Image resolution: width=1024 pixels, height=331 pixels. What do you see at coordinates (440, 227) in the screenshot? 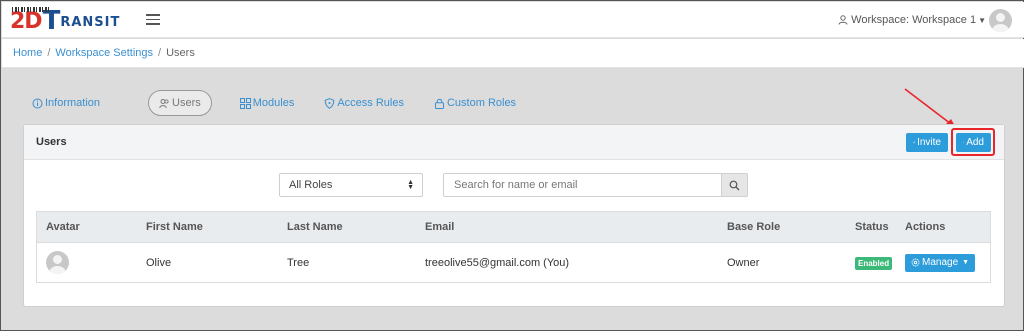
I see `column-header-email: Email` at bounding box center [440, 227].